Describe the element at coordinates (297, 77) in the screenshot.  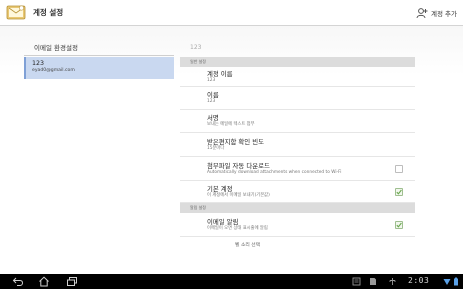
I see `setting-account-name: 계정 이름 123` at that location.